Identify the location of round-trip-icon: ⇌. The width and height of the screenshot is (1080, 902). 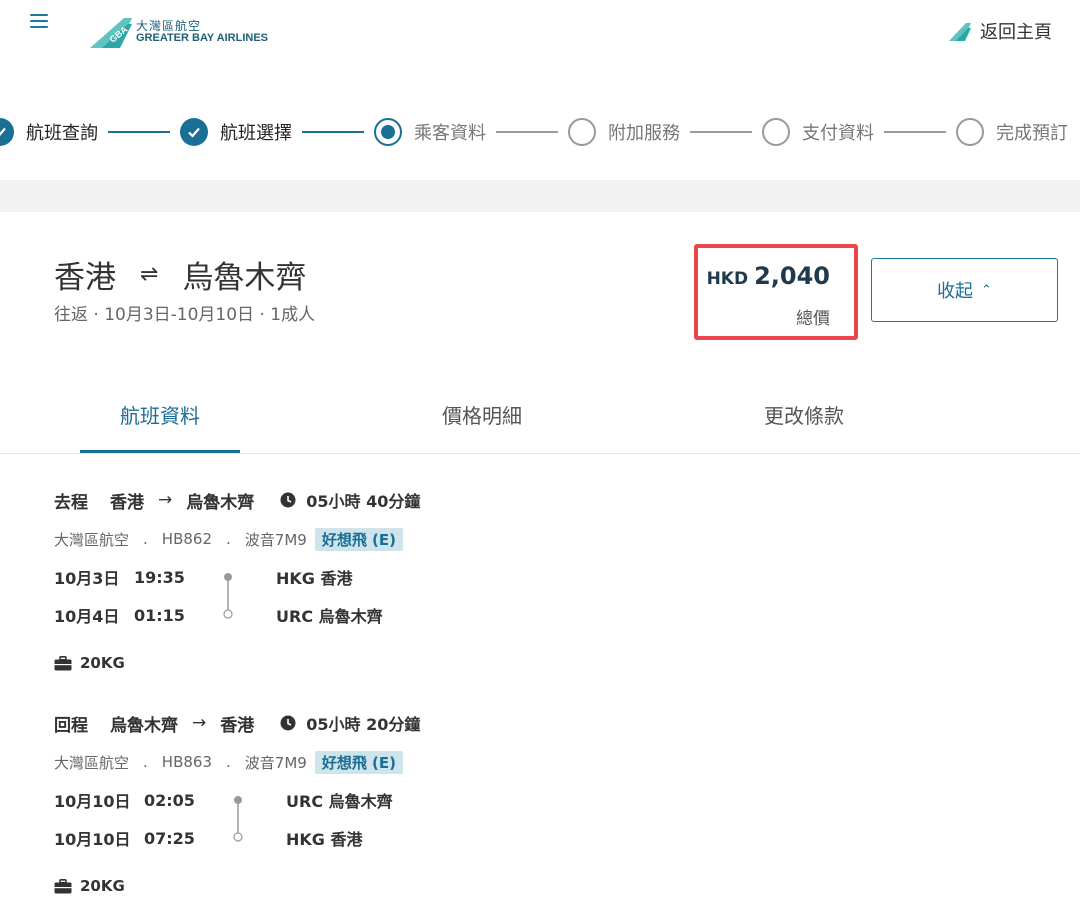
(149, 274).